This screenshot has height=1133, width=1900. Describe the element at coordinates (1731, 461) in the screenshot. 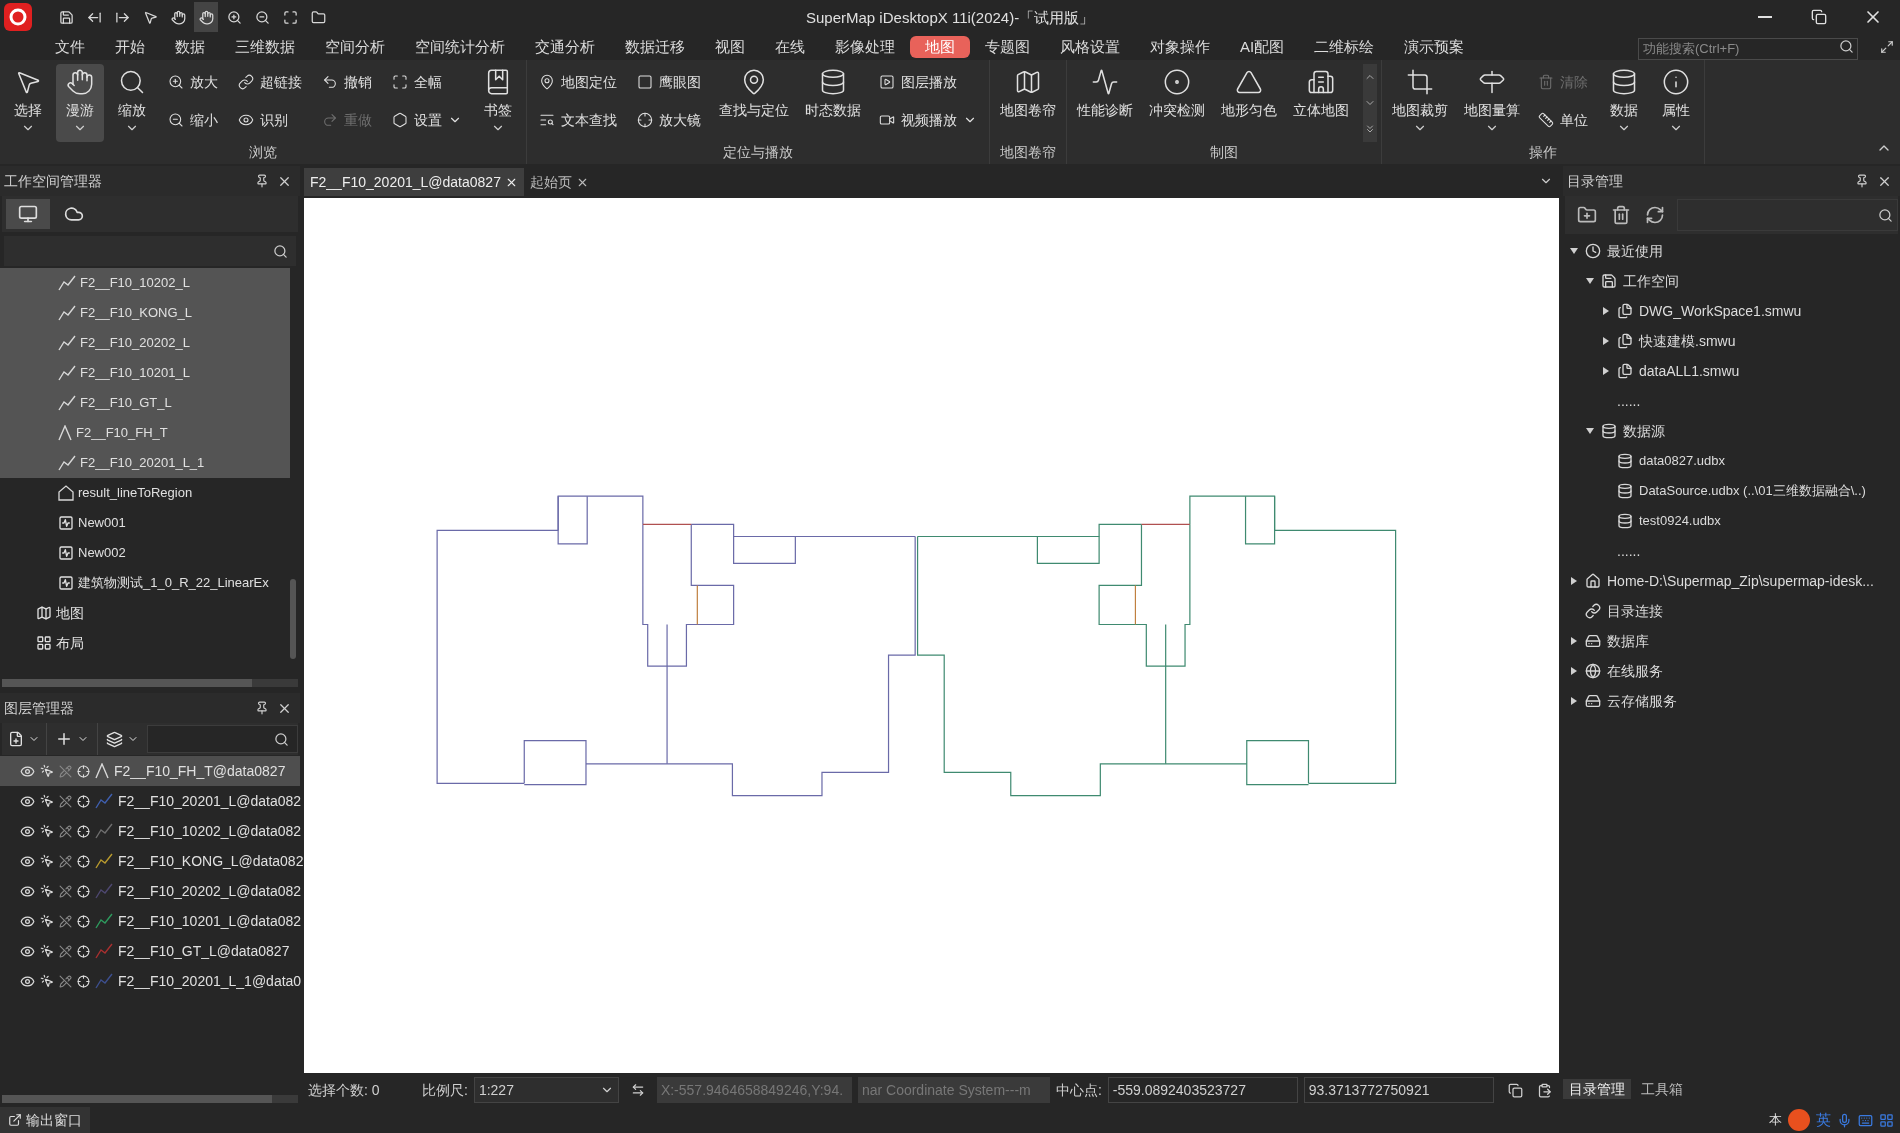

I see `tree-item: data0827.udbx` at that location.